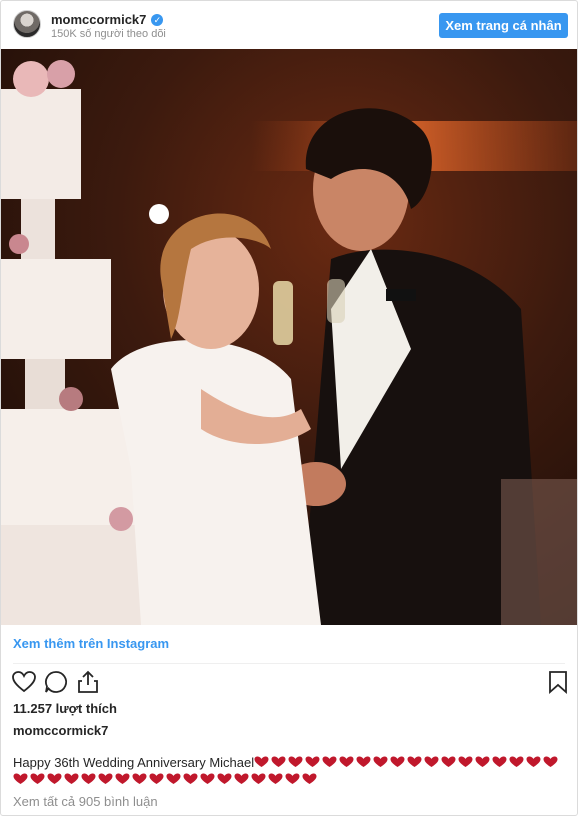 The image size is (578, 816). I want to click on caption-text: Happy 36th Wedding Anniversary Michael, so click(134, 762).